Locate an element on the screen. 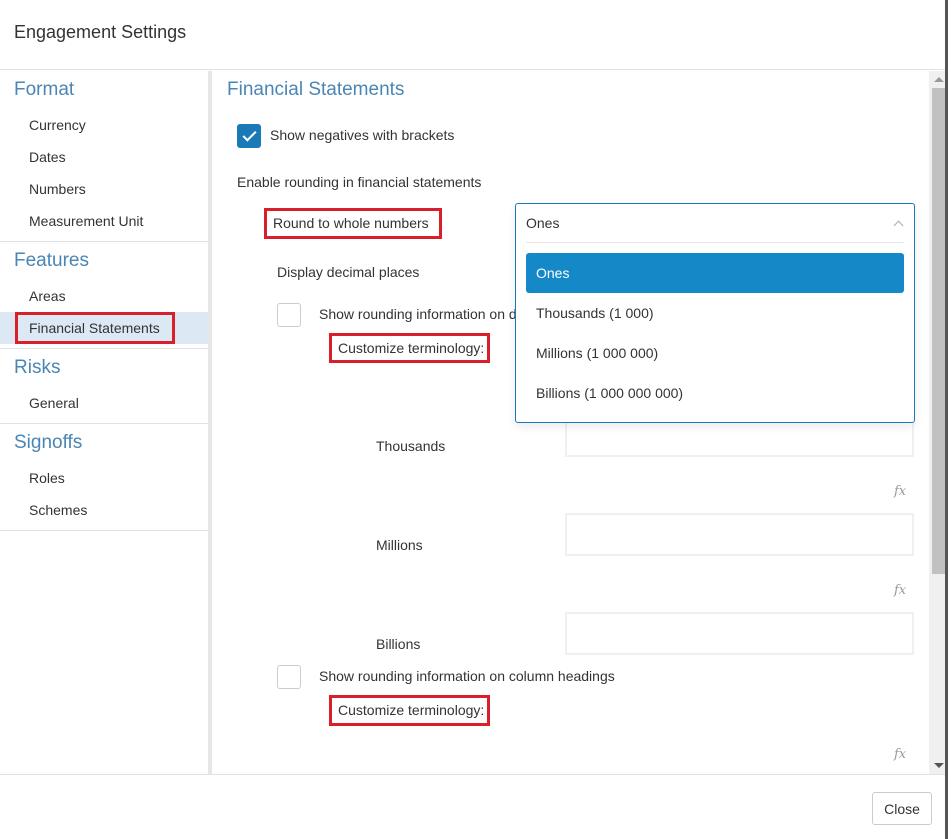 This screenshot has width=951, height=839. sidebar-item-measurement-unit: Measurement Unit is located at coordinates (104, 221).